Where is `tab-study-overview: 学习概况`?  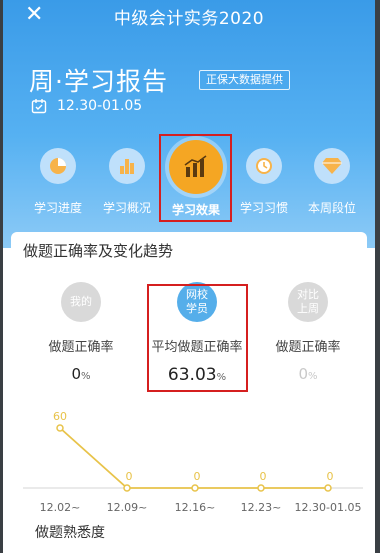 tab-study-overview: 学习概况 is located at coordinates (127, 178).